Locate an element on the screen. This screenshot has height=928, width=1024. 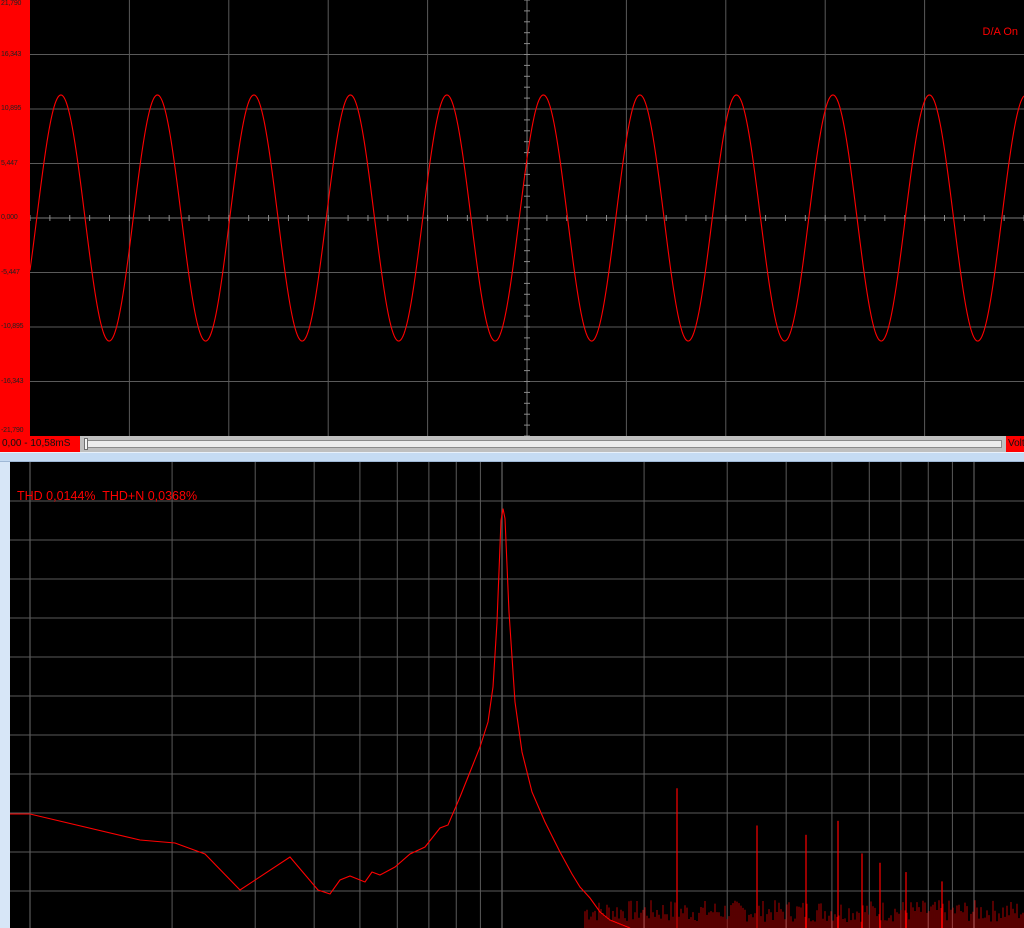
units-button: Volt is located at coordinates (1015, 444).